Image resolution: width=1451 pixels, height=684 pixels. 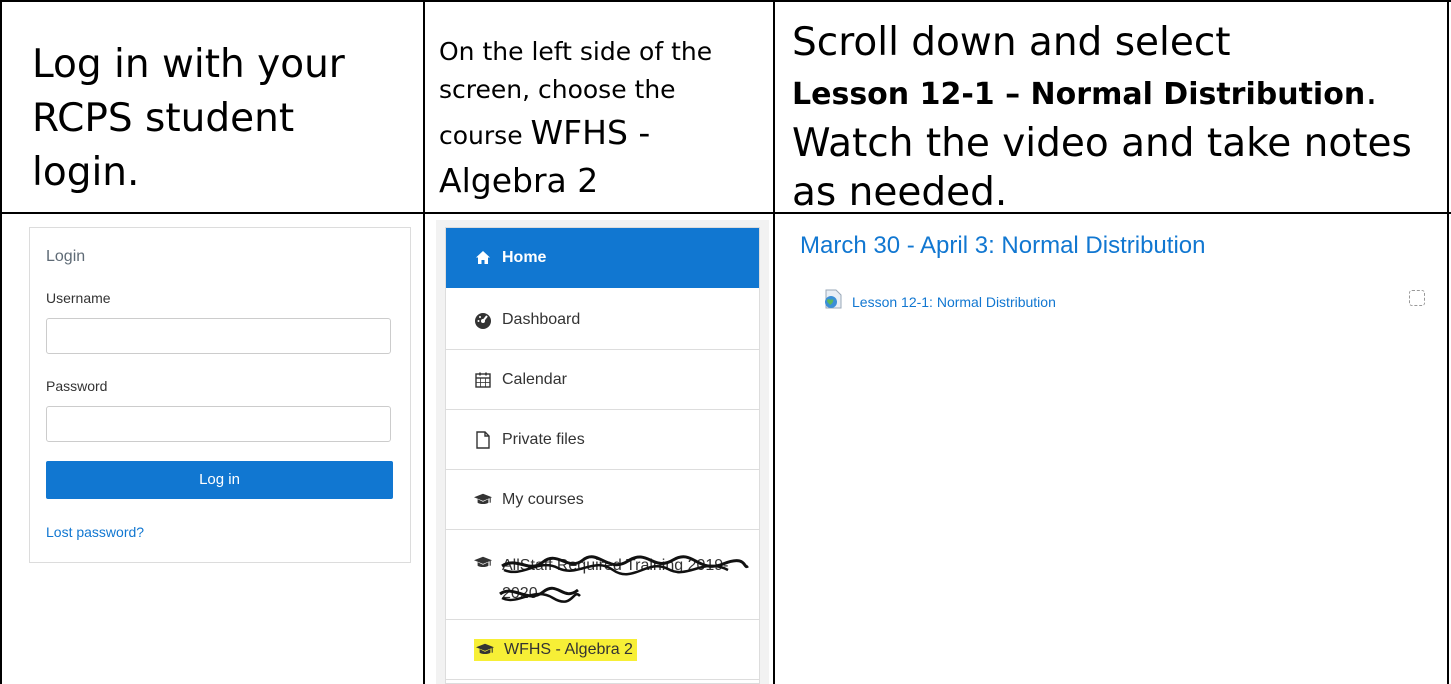 What do you see at coordinates (543, 439) in the screenshot?
I see `nav-item-label: Private files` at bounding box center [543, 439].